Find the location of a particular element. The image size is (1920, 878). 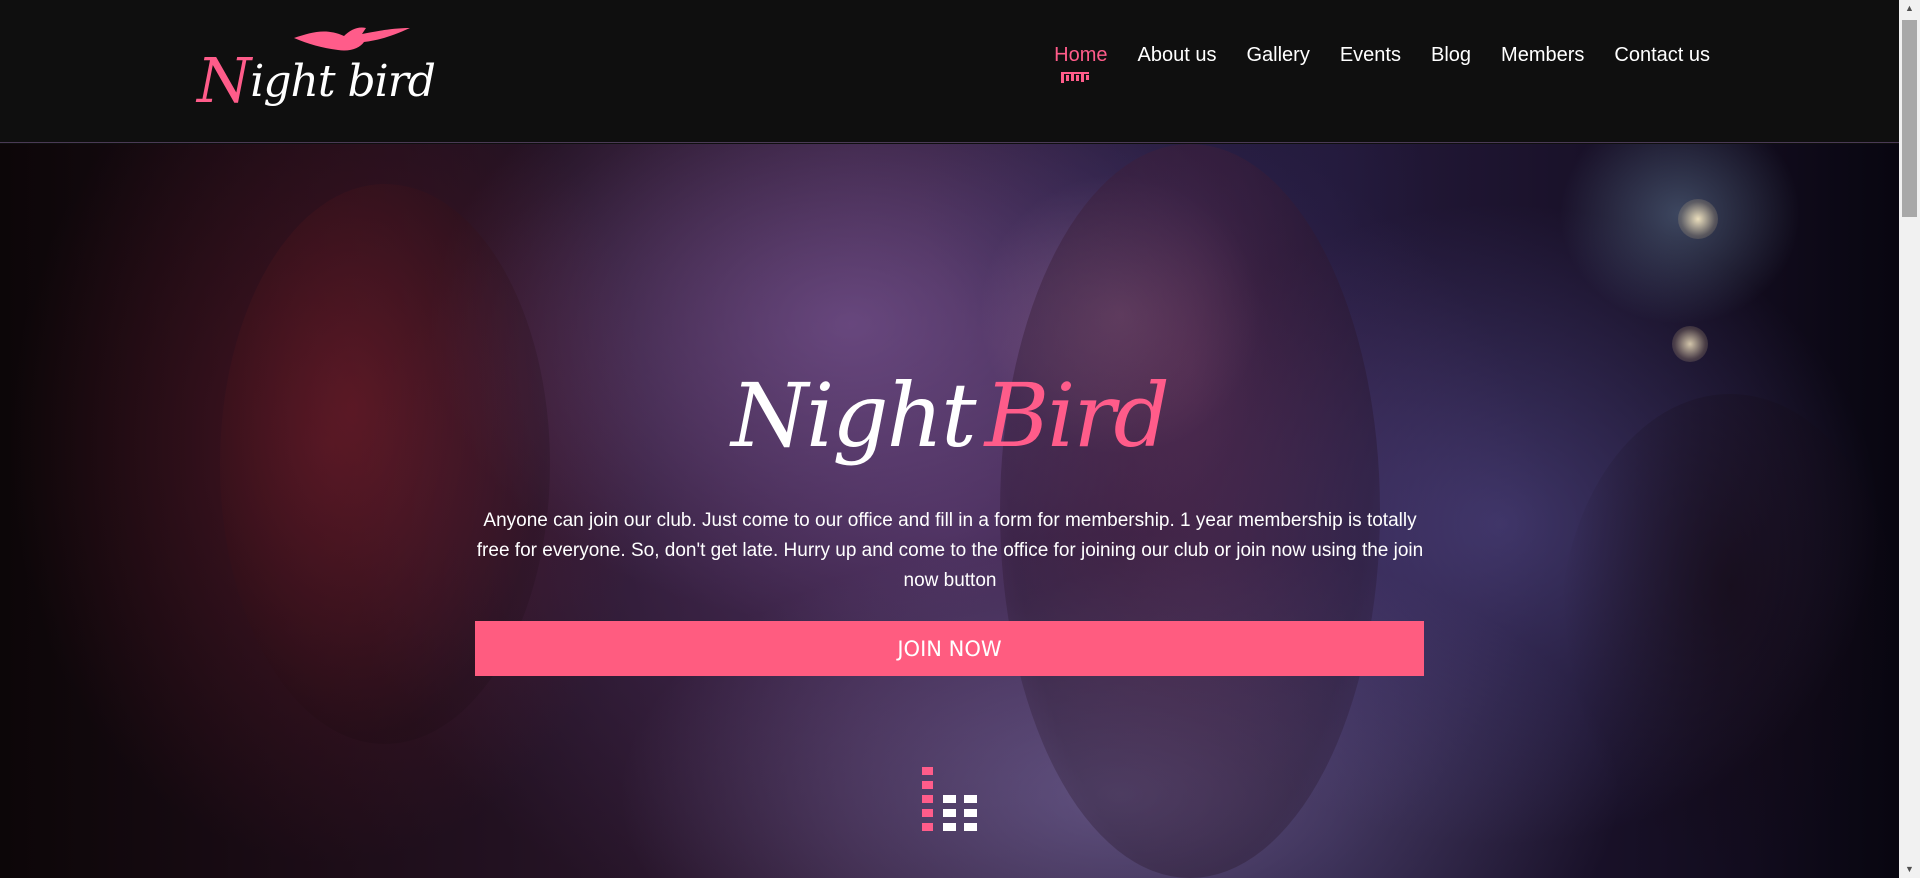

hero-title-word1: Night is located at coordinates (854, 415).